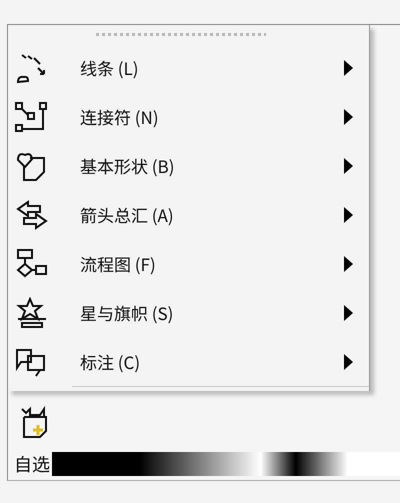 This screenshot has width=400, height=503. I want to click on menu-item-label: 箭头总汇 (A), so click(127, 214).